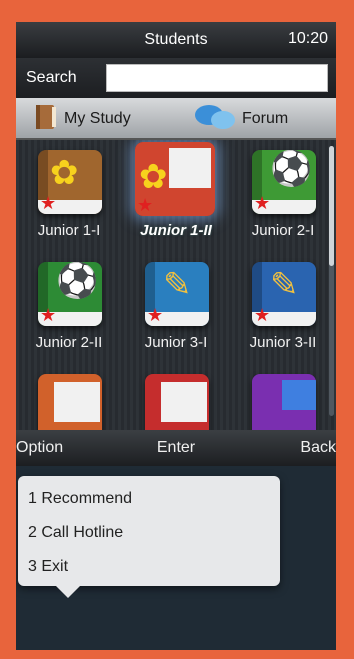  What do you see at coordinates (283, 342) in the screenshot?
I see `course-label: Junior 3-II` at bounding box center [283, 342].